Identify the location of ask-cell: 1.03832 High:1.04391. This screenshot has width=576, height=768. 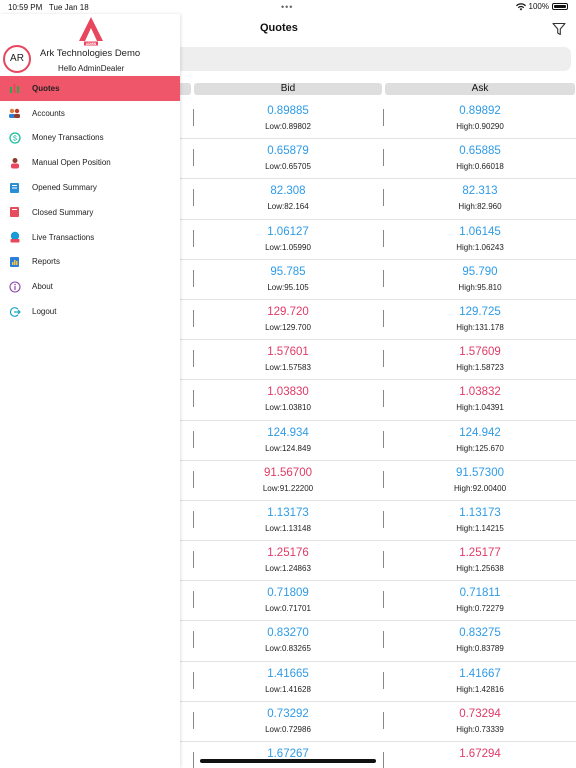
(480, 399).